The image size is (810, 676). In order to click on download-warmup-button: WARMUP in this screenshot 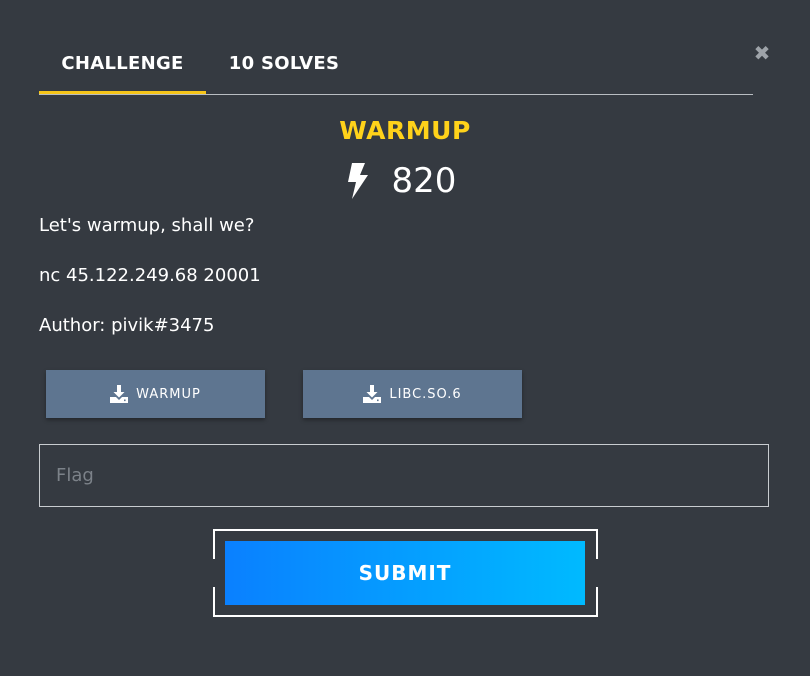, I will do `click(155, 394)`.